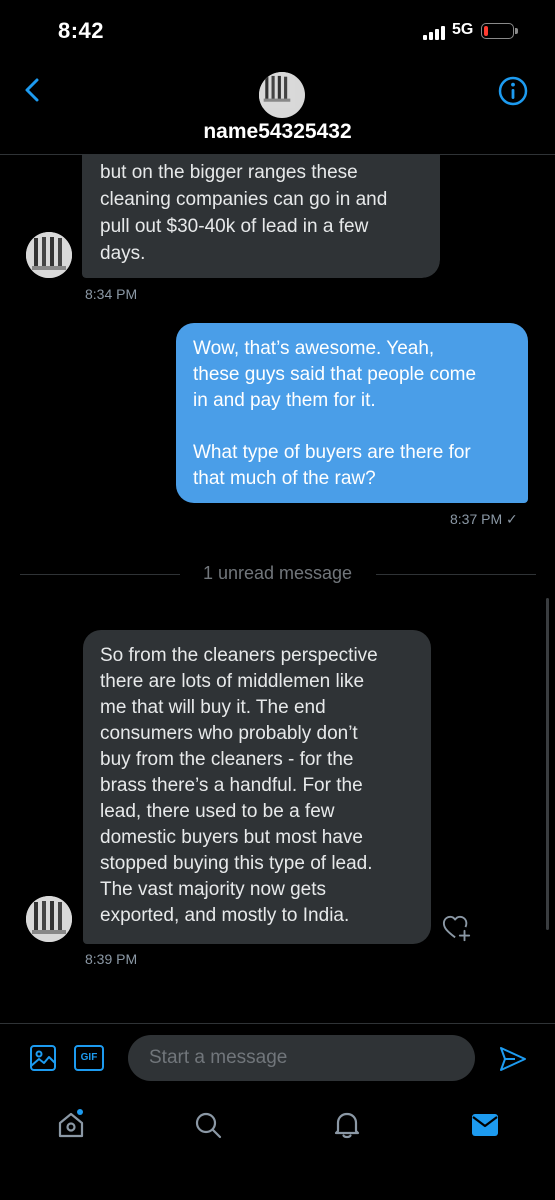 This screenshot has height=1200, width=555. What do you see at coordinates (332, 452) in the screenshot?
I see `message-line: What type of buyers are there for` at bounding box center [332, 452].